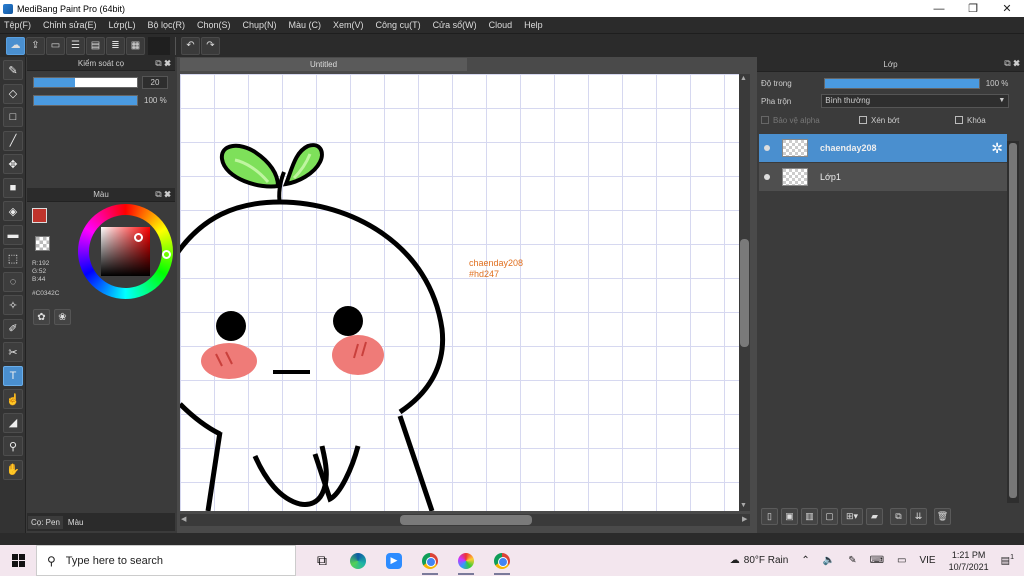 The image size is (1024, 576). Describe the element at coordinates (973, 8) in the screenshot. I see `maximize-button: ❐` at that location.